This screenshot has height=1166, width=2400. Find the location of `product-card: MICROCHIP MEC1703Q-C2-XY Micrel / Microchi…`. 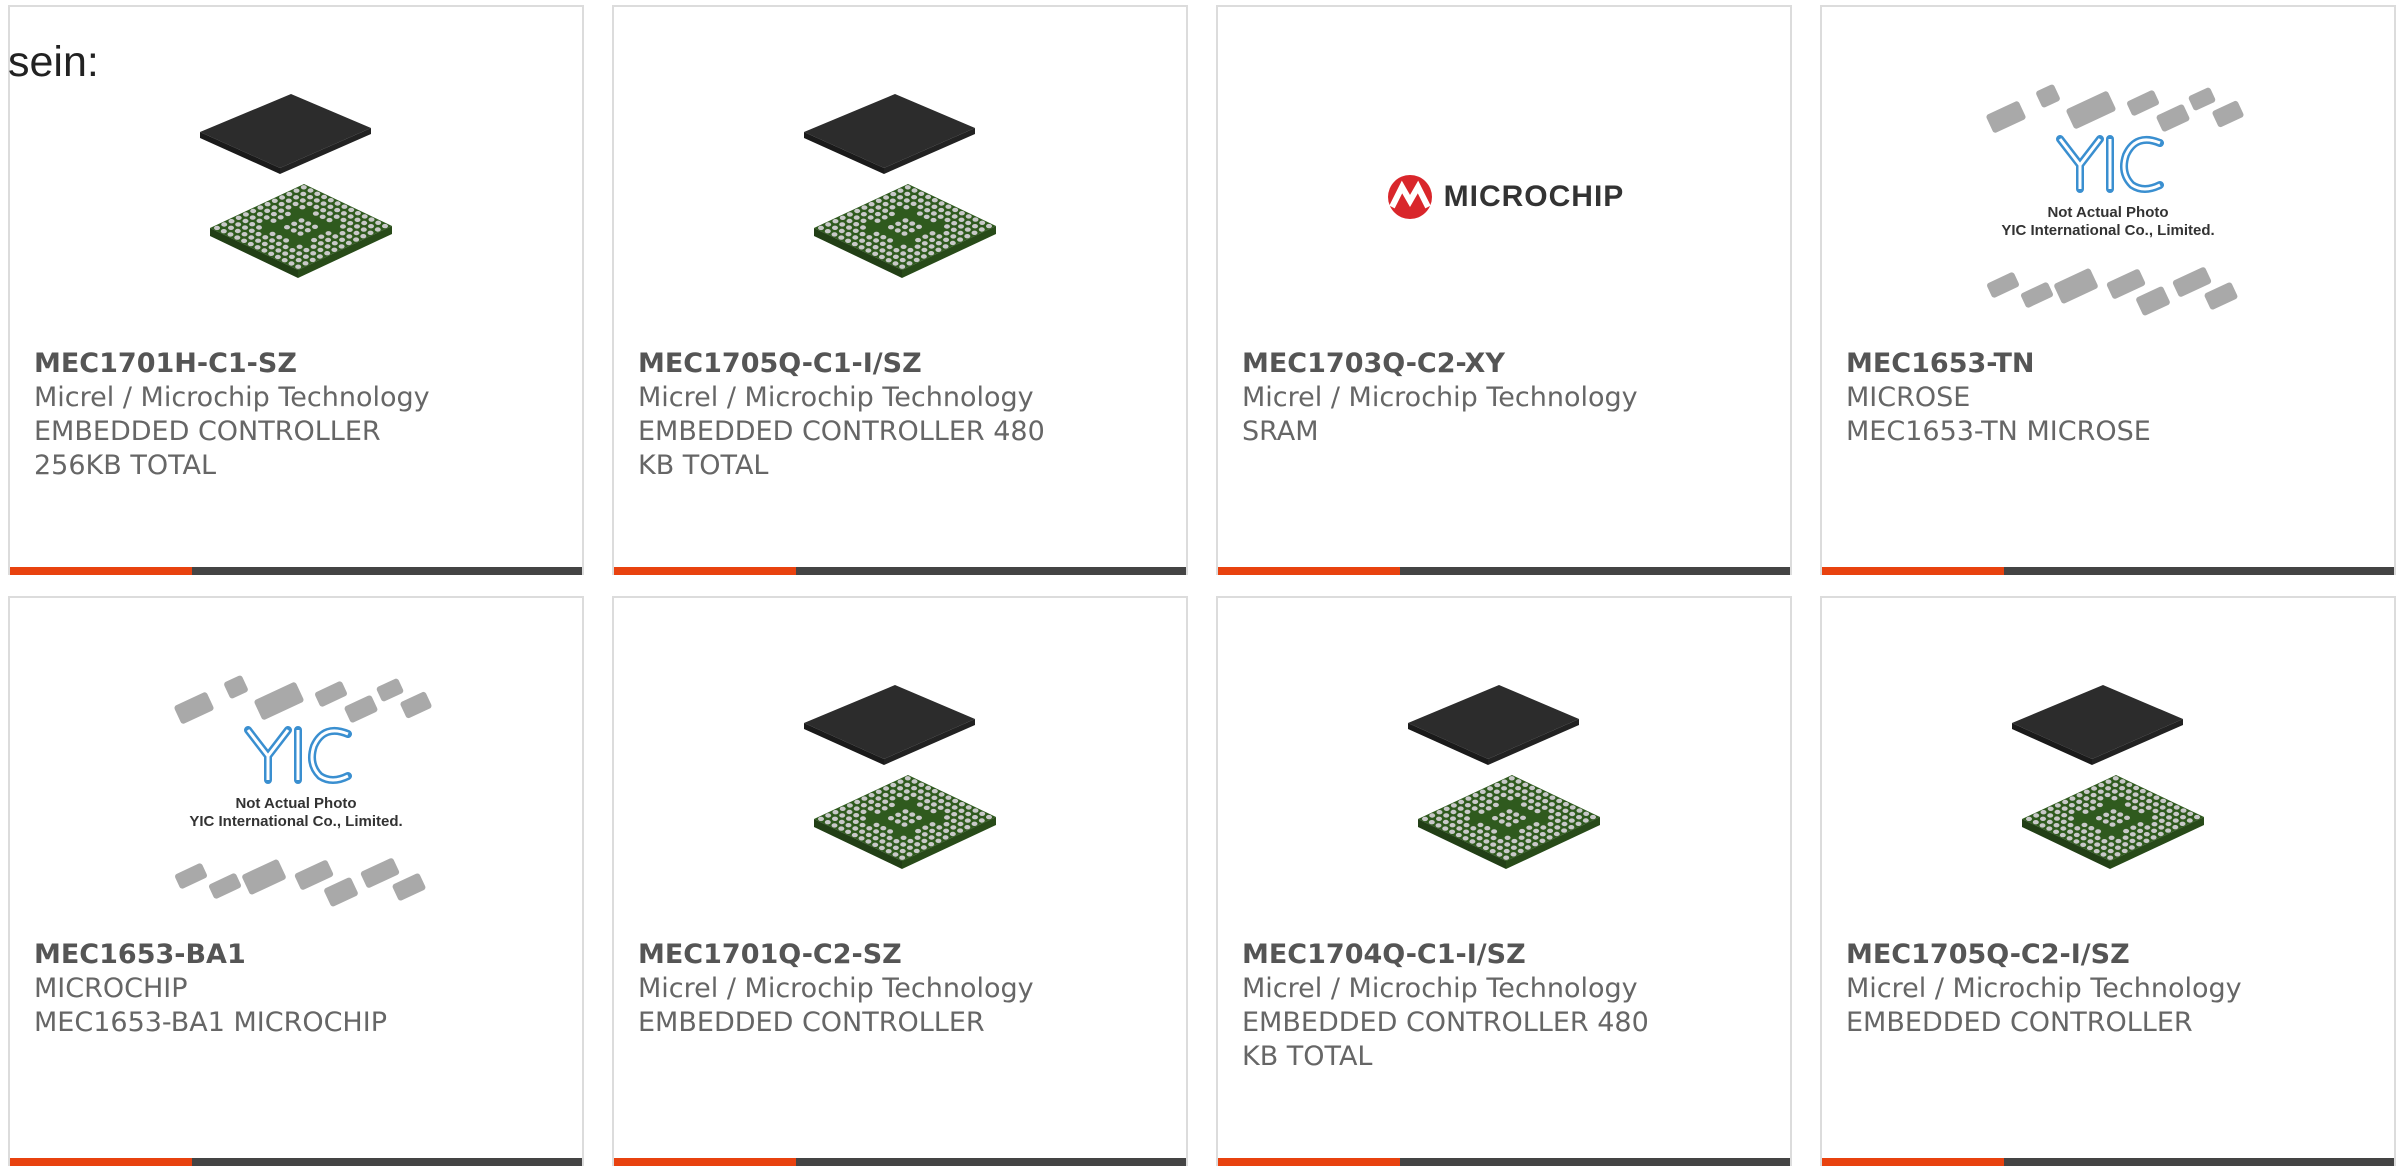

product-card: MICROCHIP MEC1703Q-C2-XY Micrel / Microchi… is located at coordinates (1504, 290).